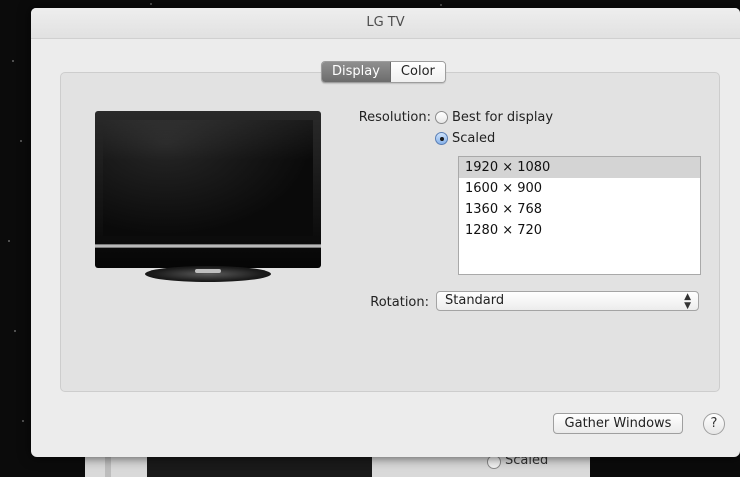 Image resolution: width=740 pixels, height=477 pixels. What do you see at coordinates (503, 117) in the screenshot?
I see `radio-best-for-display-label: Best for display` at bounding box center [503, 117].